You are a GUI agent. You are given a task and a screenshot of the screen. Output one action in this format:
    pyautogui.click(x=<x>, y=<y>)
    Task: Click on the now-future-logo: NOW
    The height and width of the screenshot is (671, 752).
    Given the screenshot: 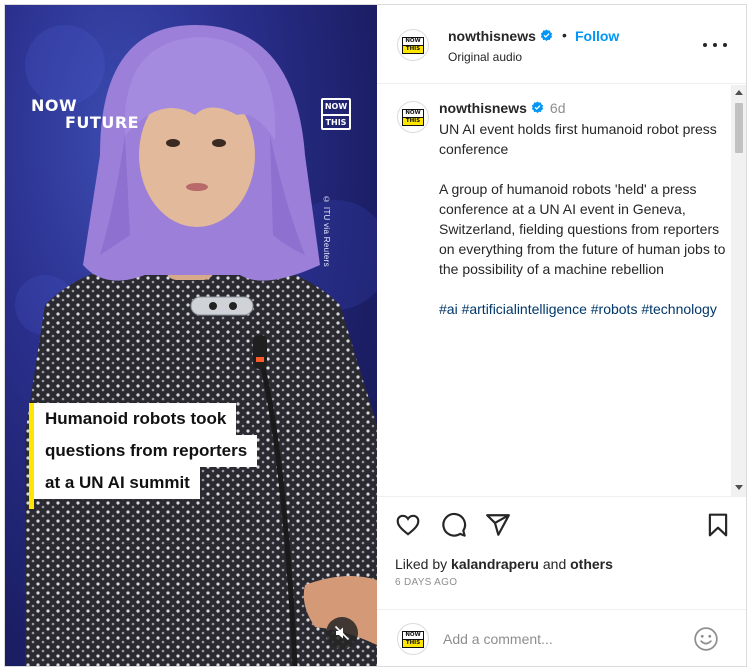 What is the action you would take?
    pyautogui.click(x=54, y=105)
    